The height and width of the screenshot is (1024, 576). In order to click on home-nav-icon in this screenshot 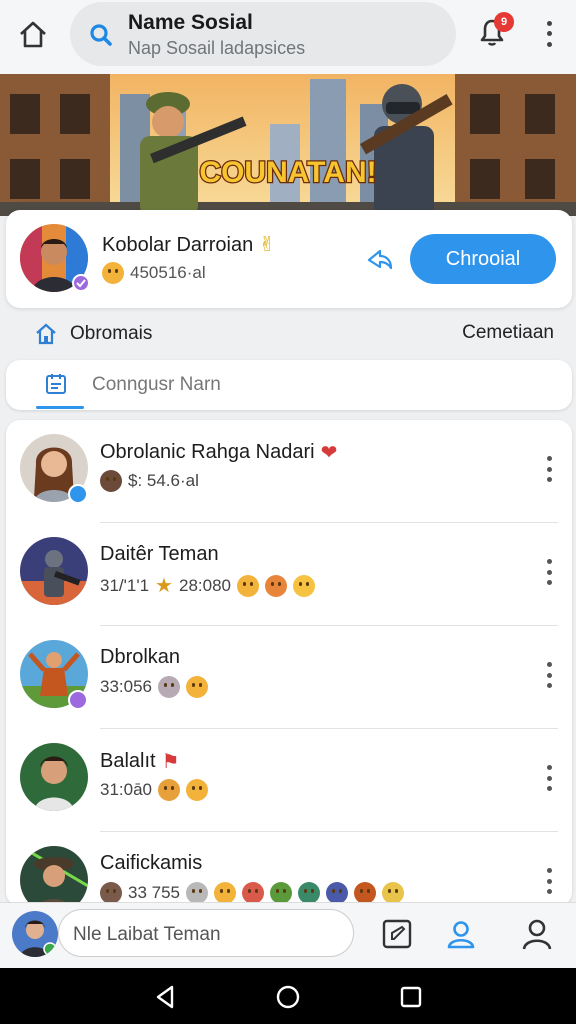, I will do `click(288, 997)`.